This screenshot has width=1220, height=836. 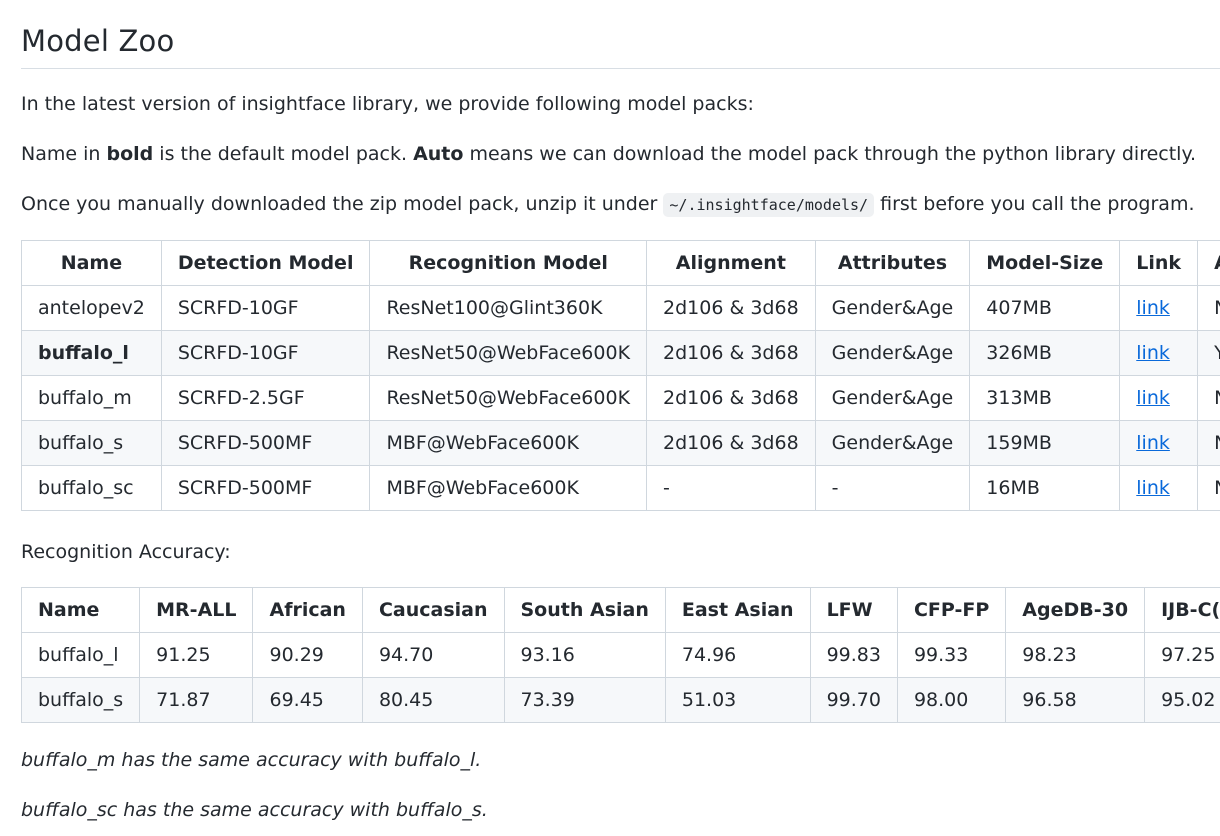 What do you see at coordinates (737, 700) in the screenshot?
I see `east-asian-value: 51.03` at bounding box center [737, 700].